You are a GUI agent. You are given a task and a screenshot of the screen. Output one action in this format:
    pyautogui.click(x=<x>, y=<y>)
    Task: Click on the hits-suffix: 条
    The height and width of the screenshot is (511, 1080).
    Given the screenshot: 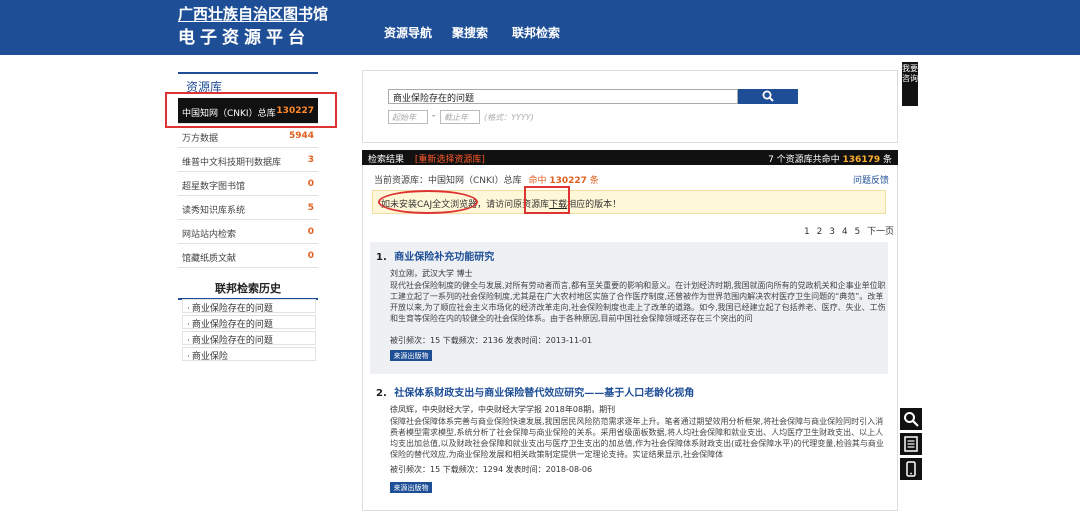 What is the action you would take?
    pyautogui.click(x=594, y=181)
    